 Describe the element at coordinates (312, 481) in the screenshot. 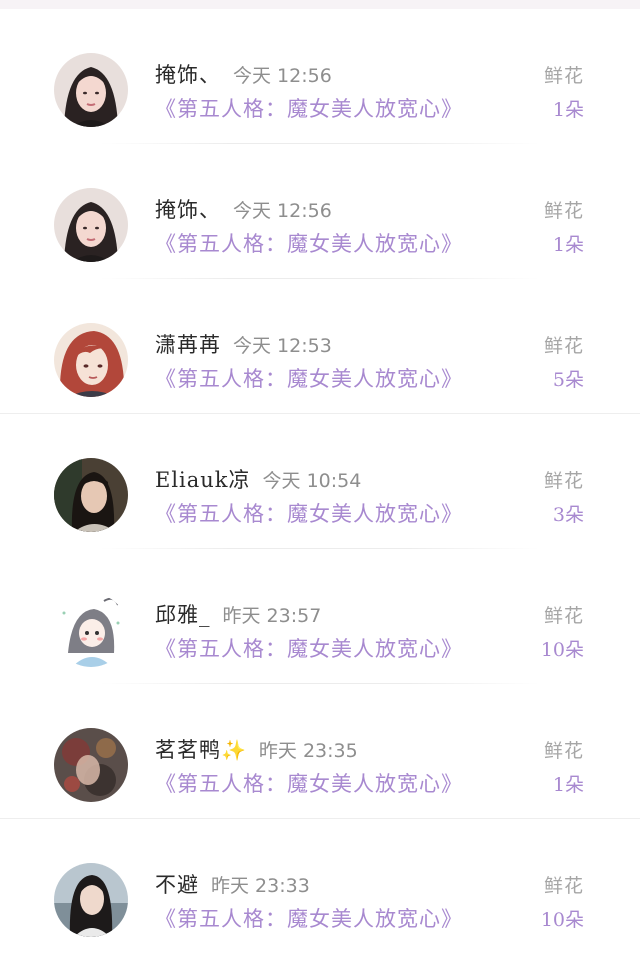

I see `timestamp: 今天 10:54` at that location.